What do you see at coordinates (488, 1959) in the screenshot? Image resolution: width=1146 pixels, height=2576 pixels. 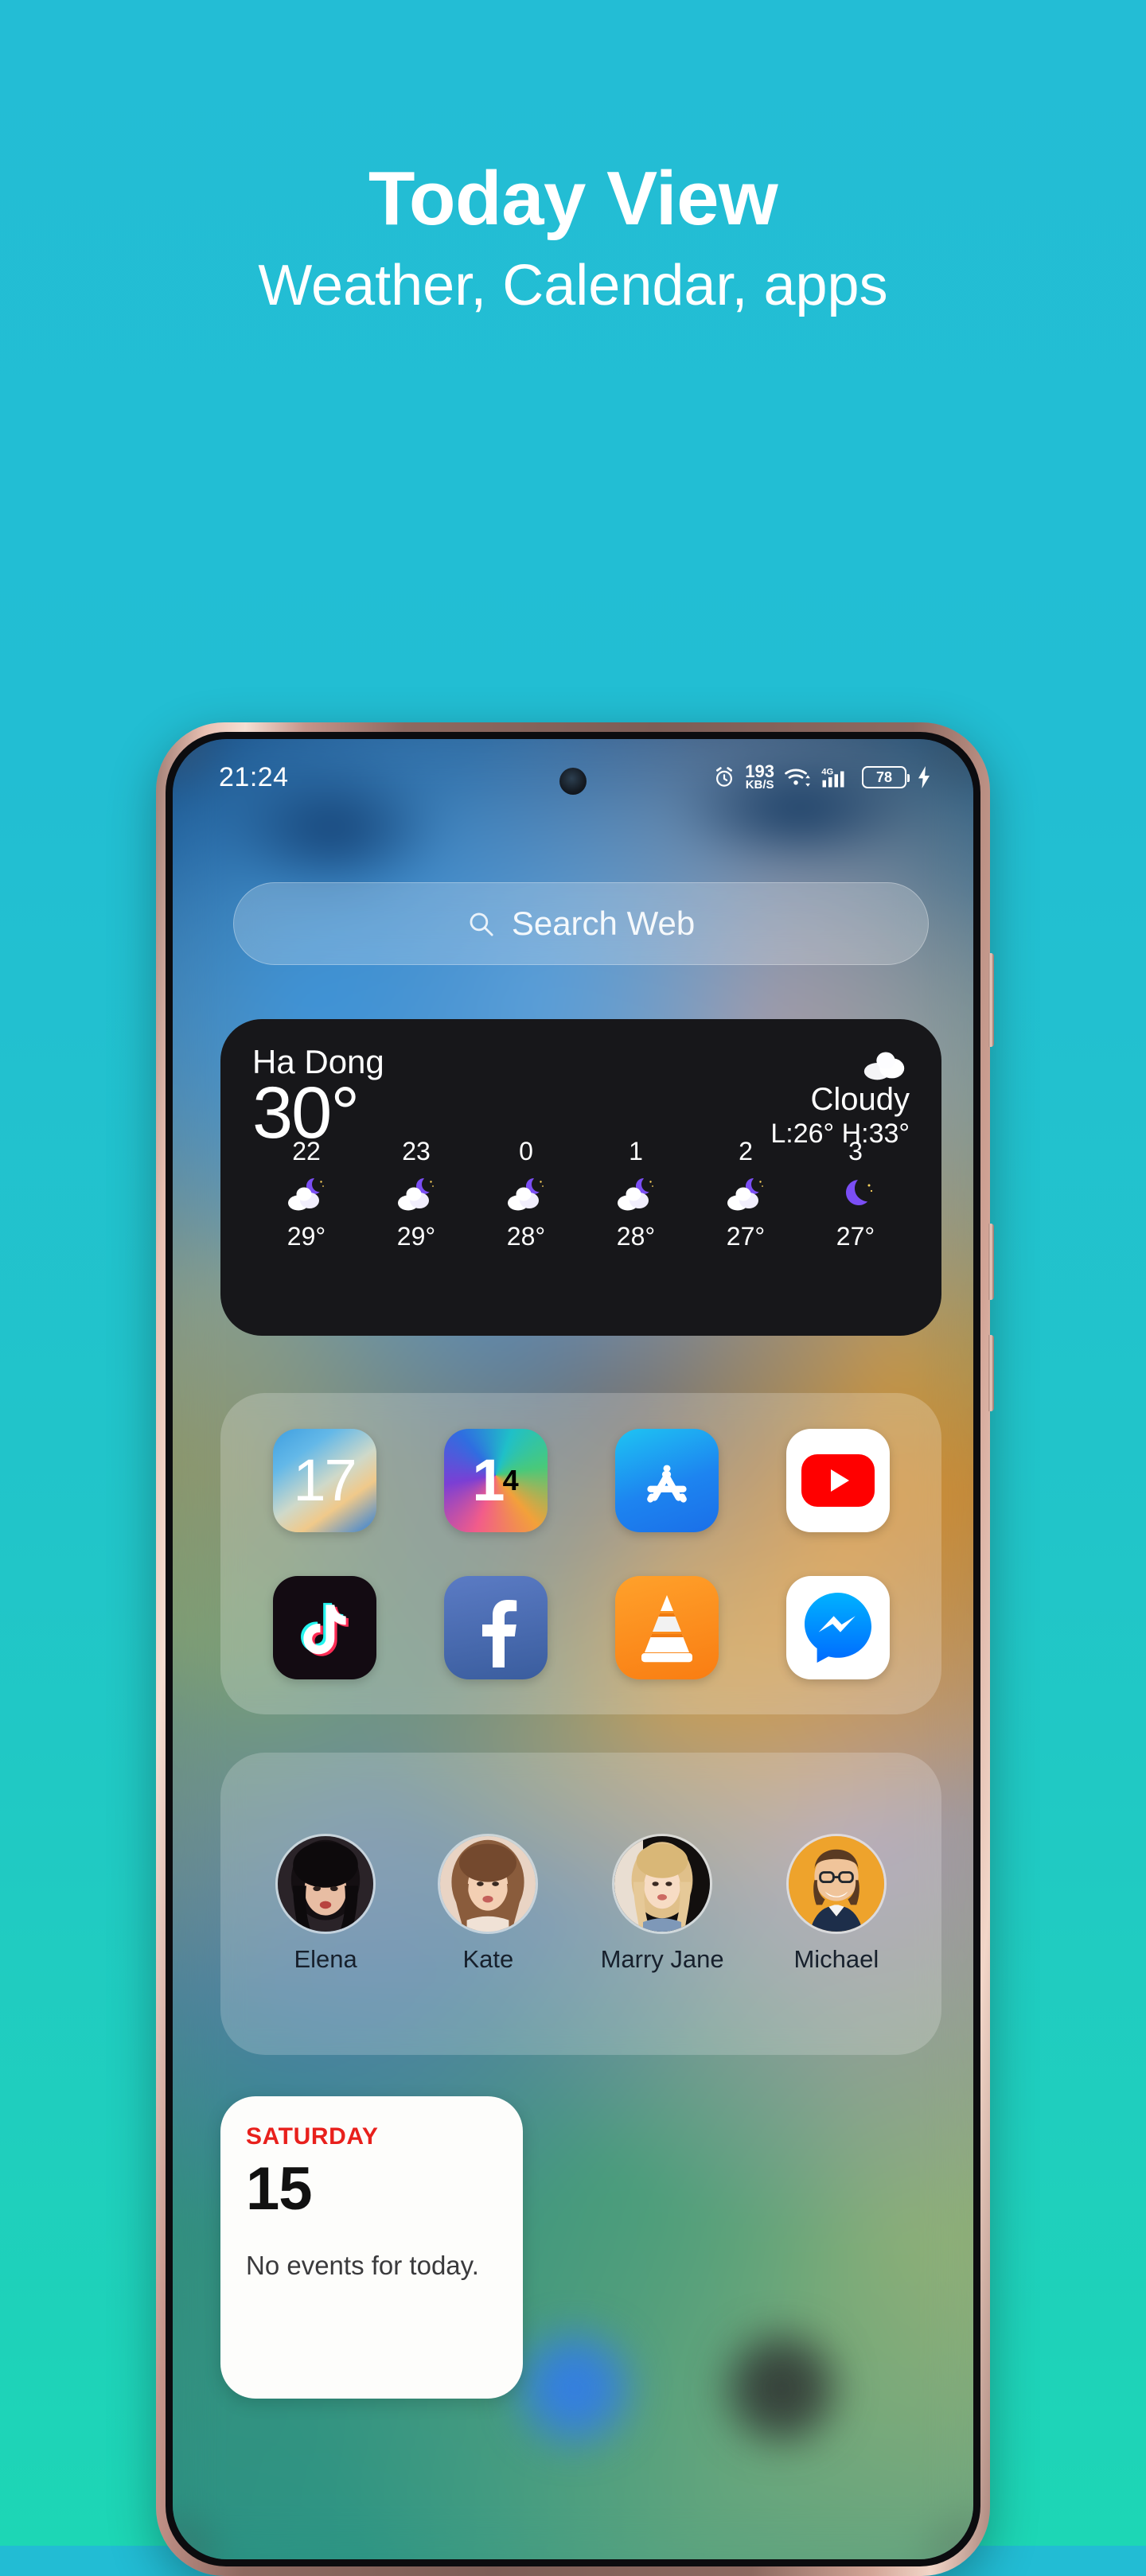 I see `contact-name: Kate` at bounding box center [488, 1959].